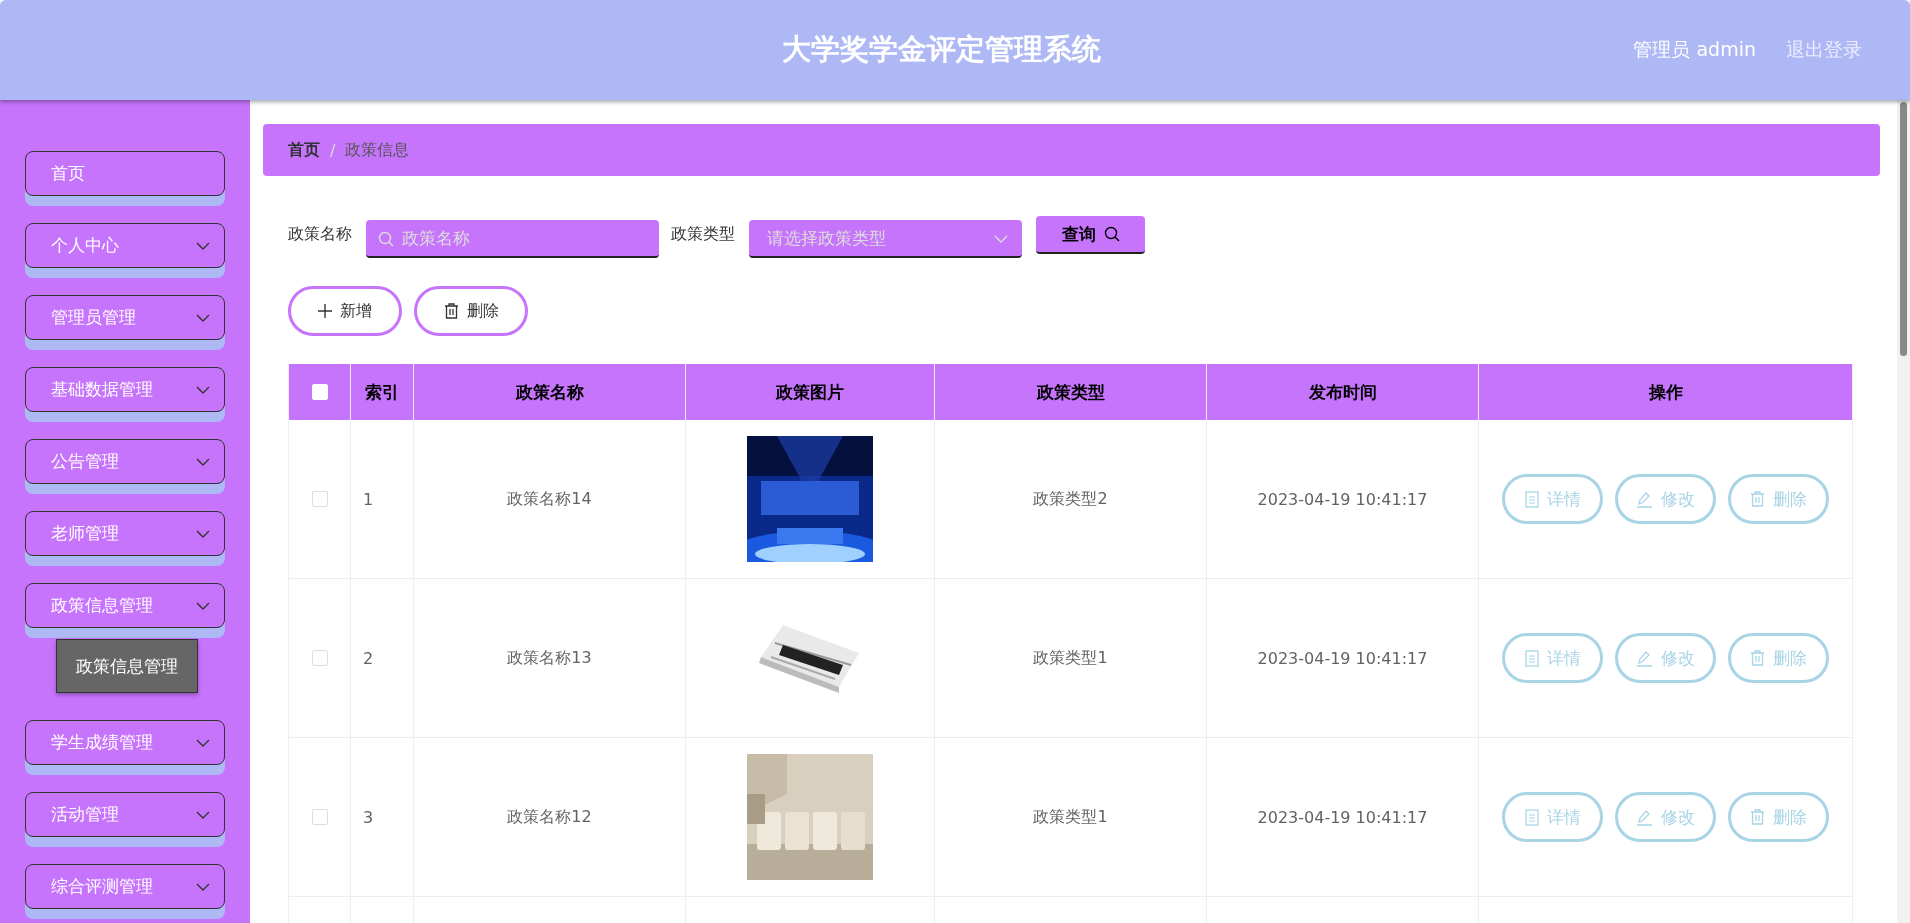 Image resolution: width=1910 pixels, height=923 pixels. What do you see at coordinates (1694, 49) in the screenshot?
I see `user-name: 管理员 admin` at bounding box center [1694, 49].